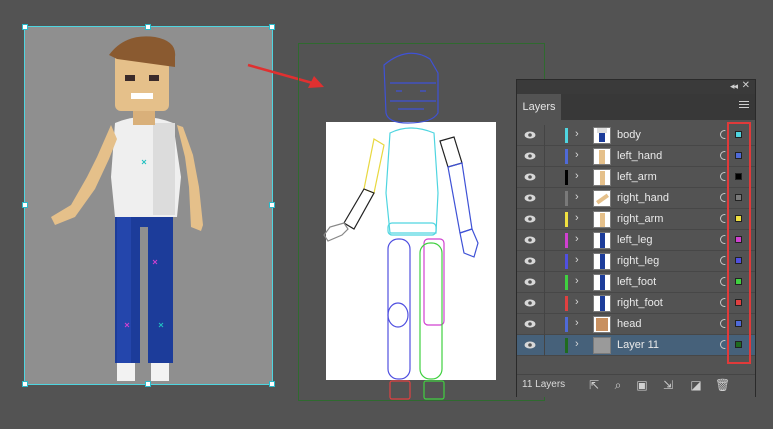  What do you see at coordinates (272, 205) in the screenshot?
I see `resize-handle-right` at bounding box center [272, 205].